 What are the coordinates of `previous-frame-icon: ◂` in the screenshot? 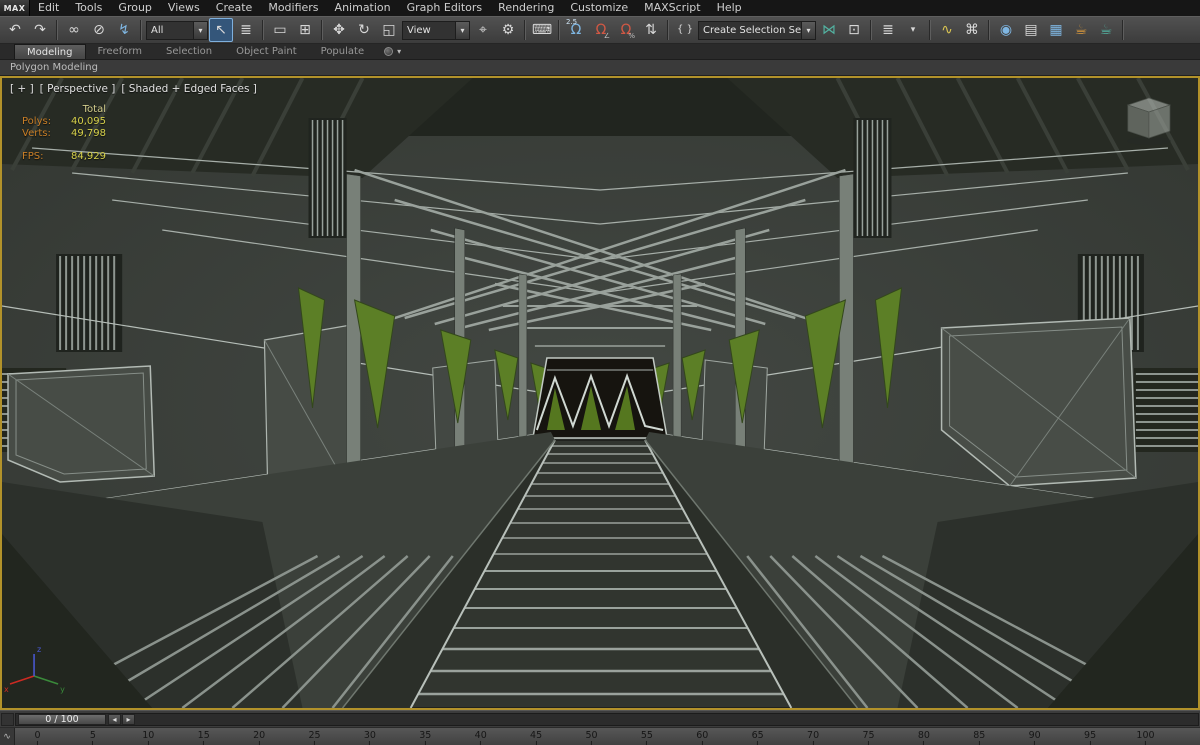 It's located at (114, 719).